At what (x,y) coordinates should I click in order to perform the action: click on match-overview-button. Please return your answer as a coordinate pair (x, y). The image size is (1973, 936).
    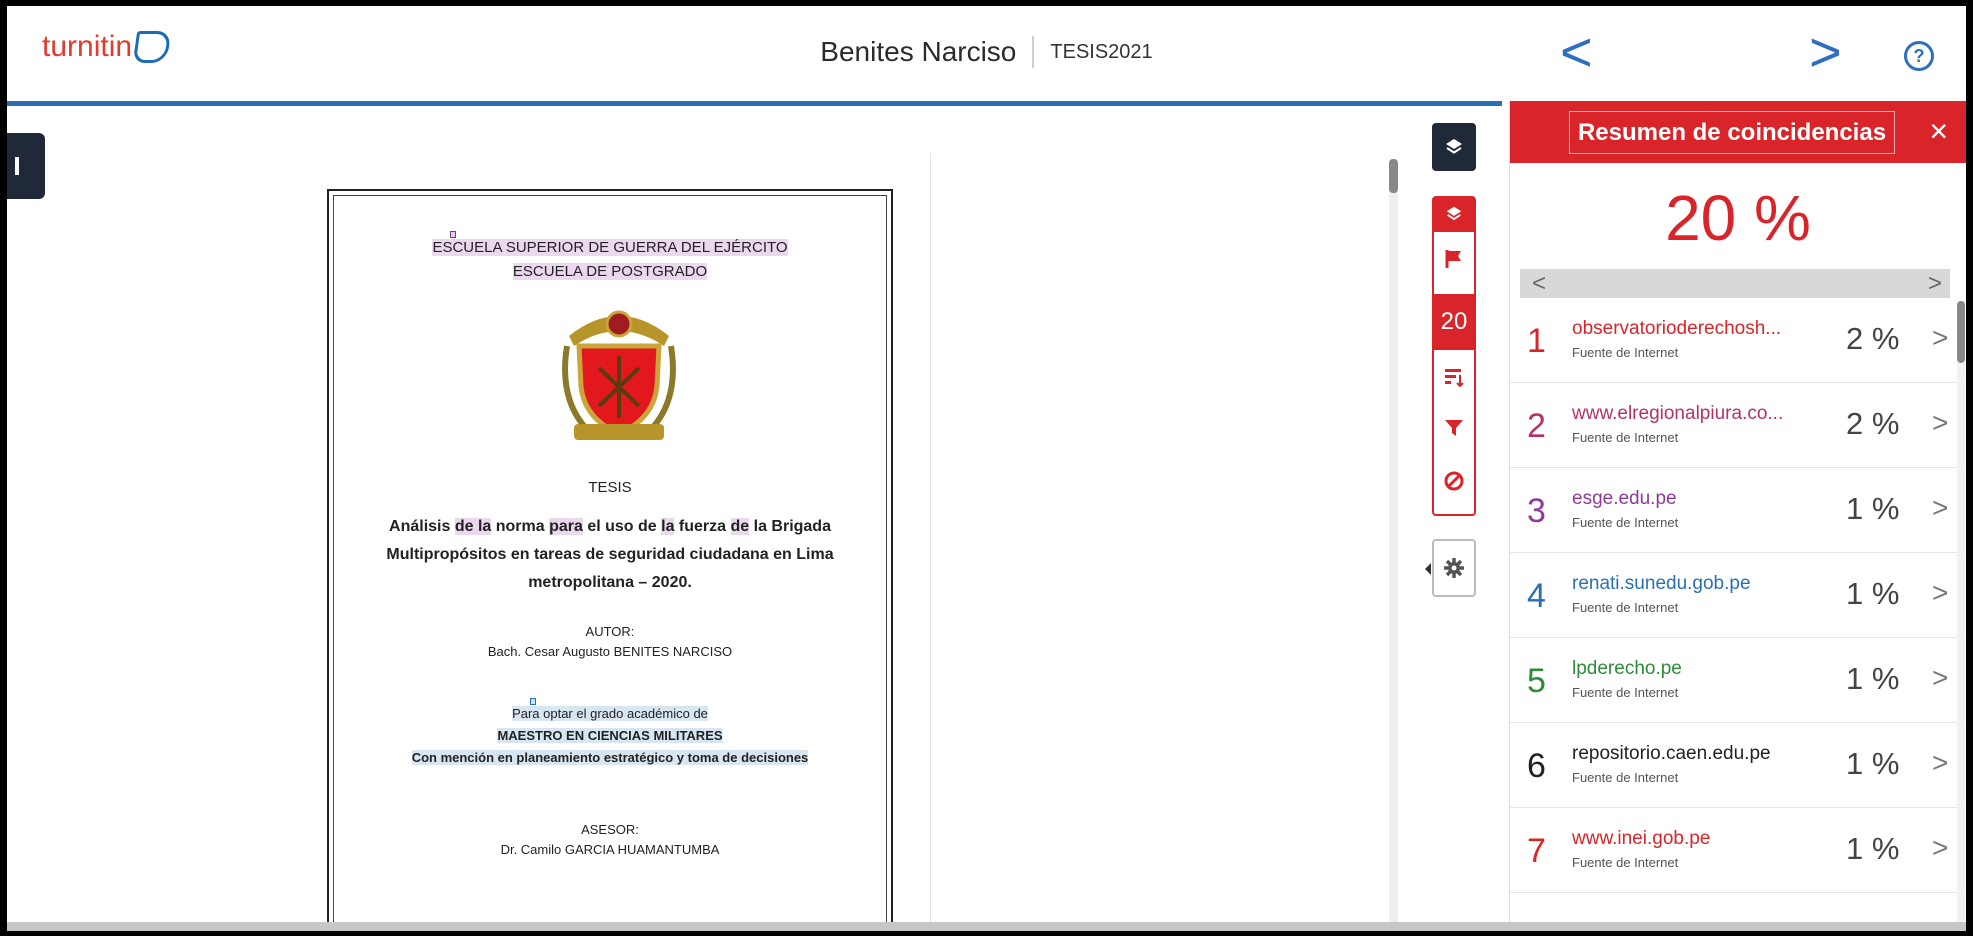
    Looking at the image, I should click on (1454, 215).